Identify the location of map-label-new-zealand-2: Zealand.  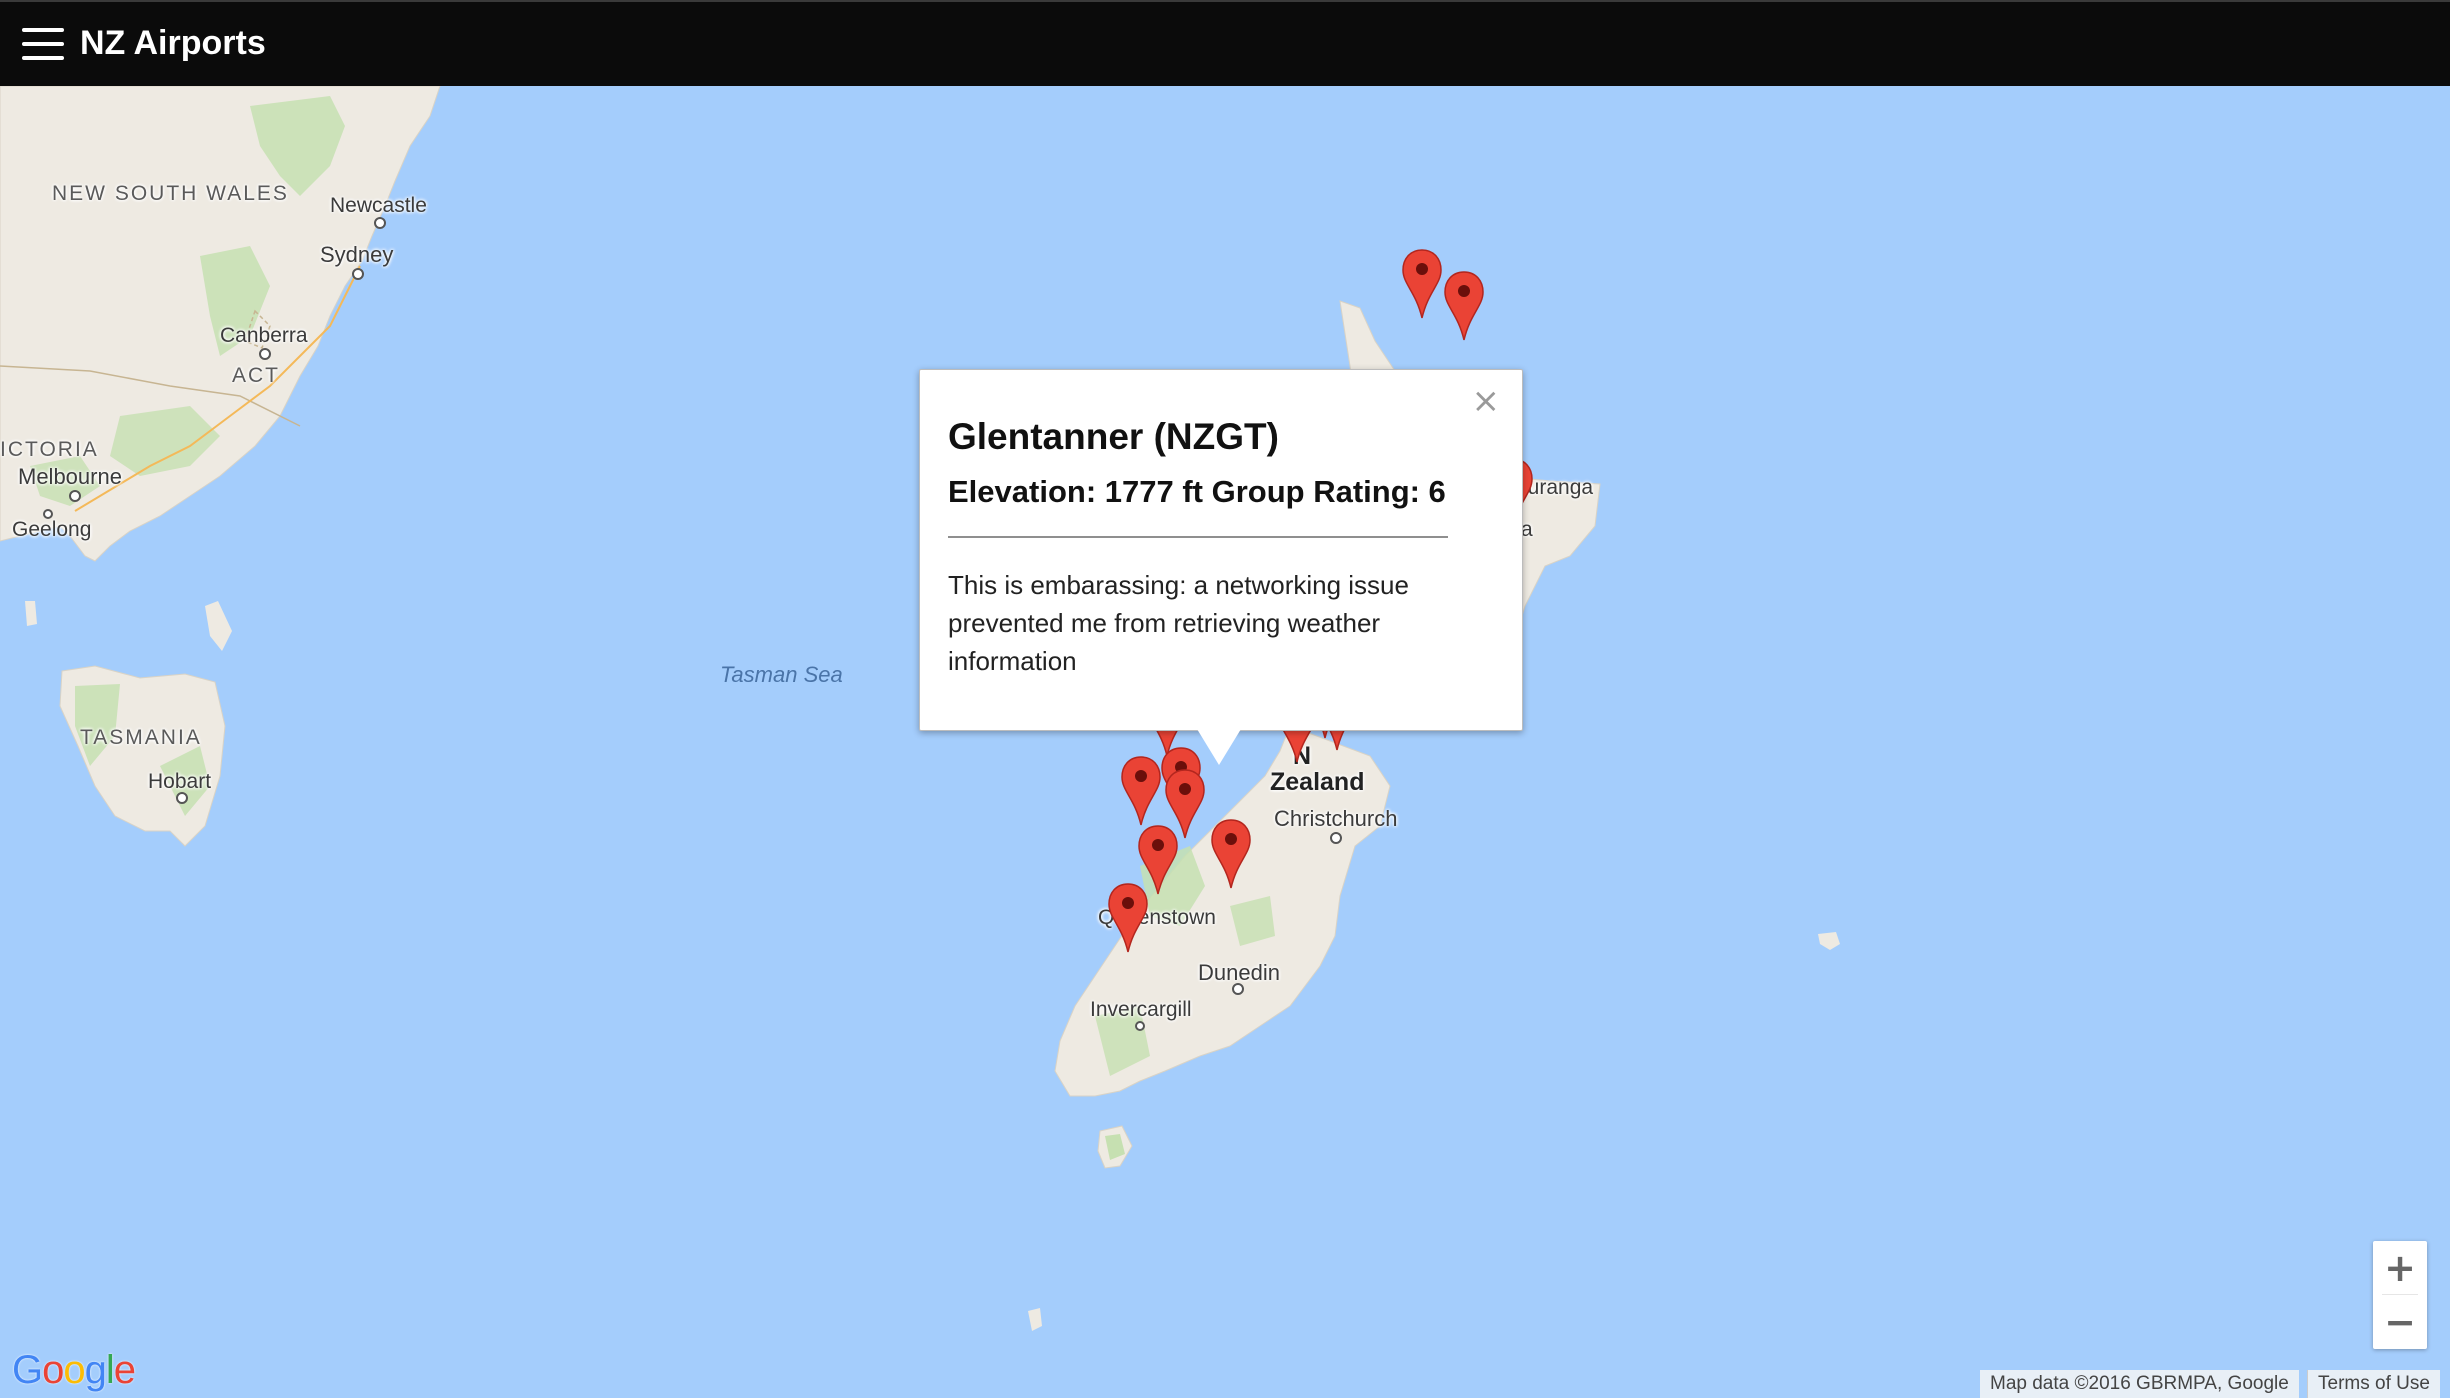
(1317, 782).